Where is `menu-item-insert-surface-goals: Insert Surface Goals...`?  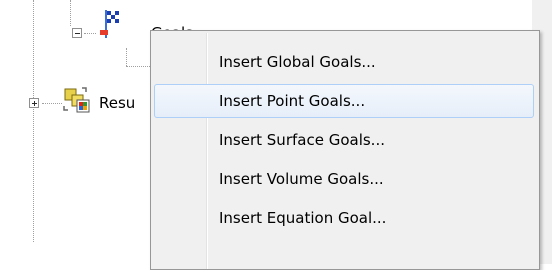
menu-item-insert-surface-goals: Insert Surface Goals... is located at coordinates (344, 140).